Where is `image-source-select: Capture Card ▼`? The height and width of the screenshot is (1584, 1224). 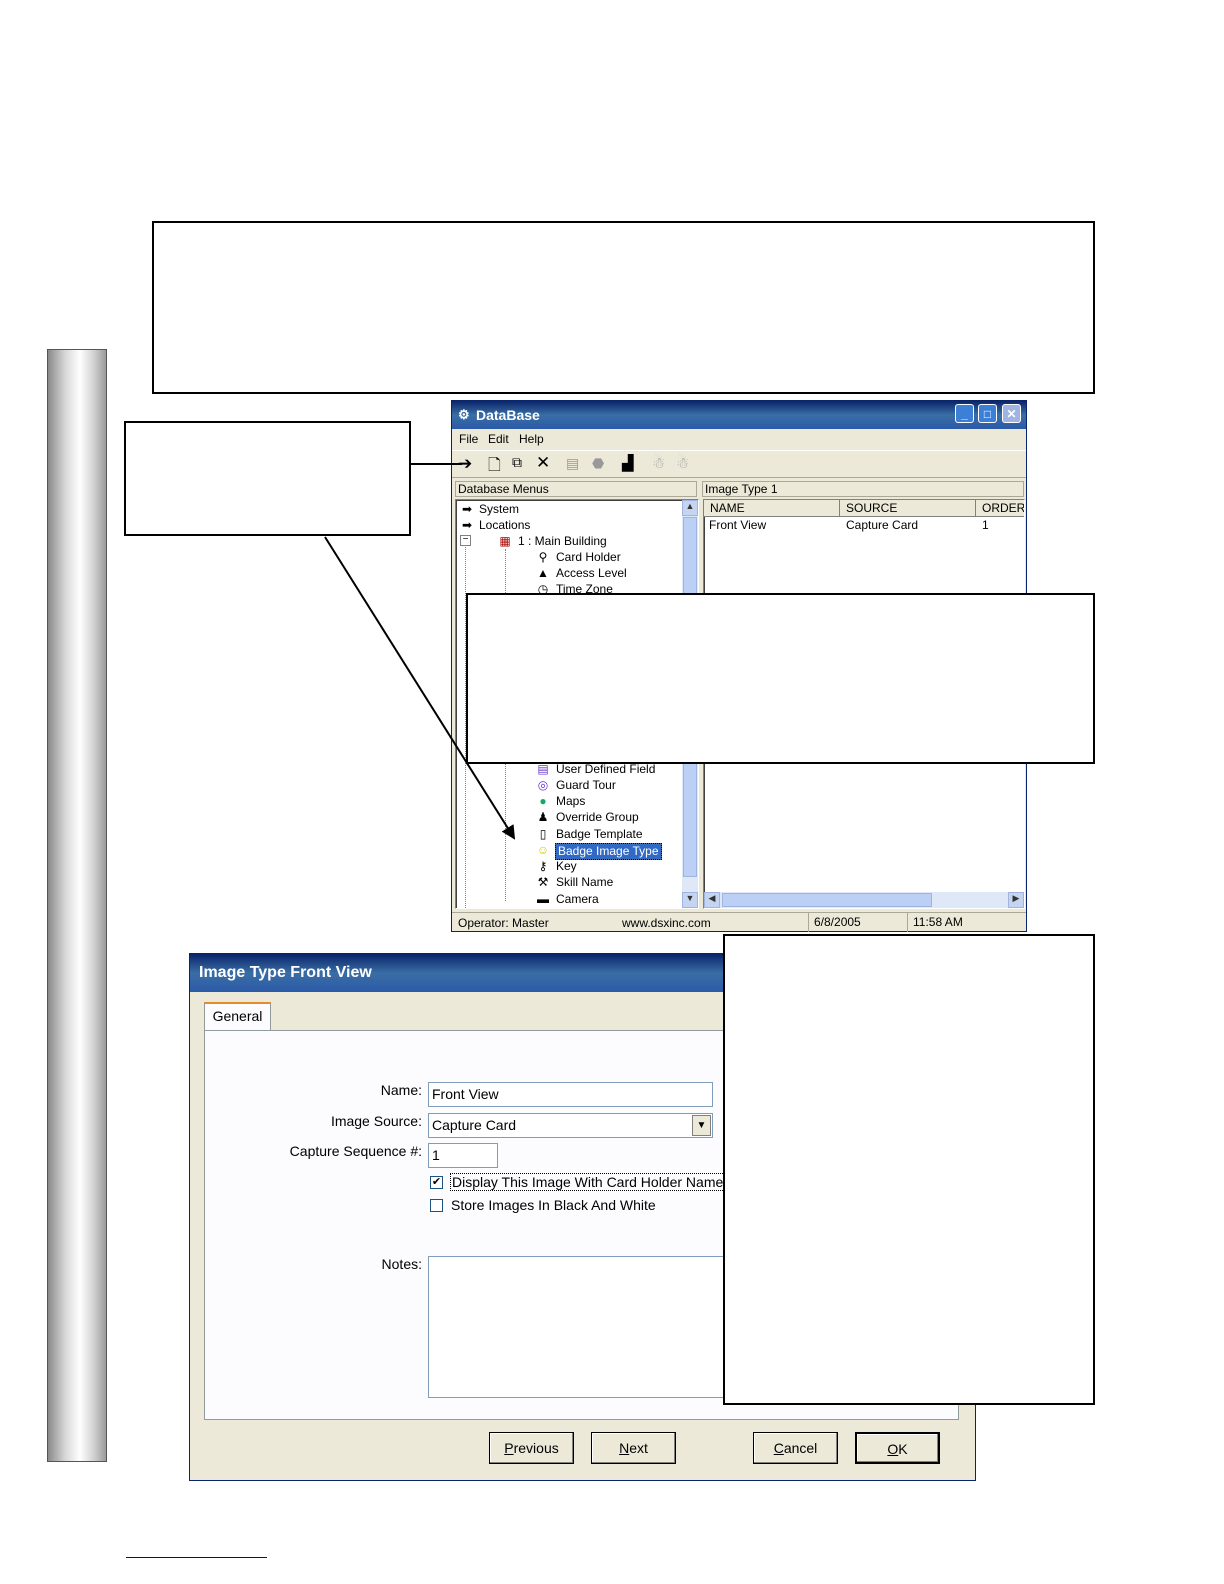
image-source-select: Capture Card ▼ is located at coordinates (570, 1125).